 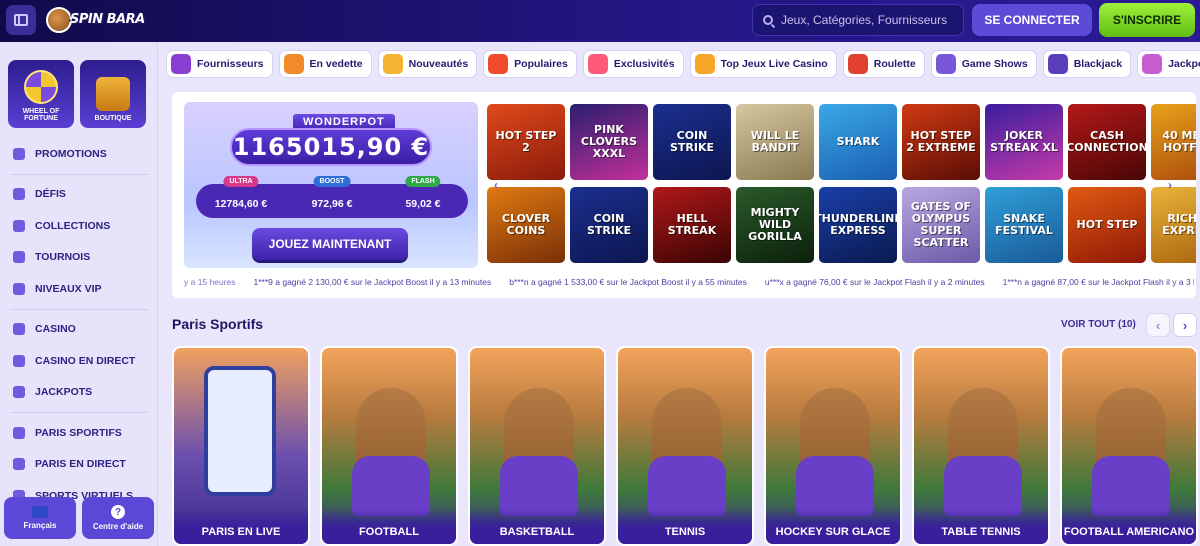 I want to click on category-label: Game Shows, so click(x=994, y=64).